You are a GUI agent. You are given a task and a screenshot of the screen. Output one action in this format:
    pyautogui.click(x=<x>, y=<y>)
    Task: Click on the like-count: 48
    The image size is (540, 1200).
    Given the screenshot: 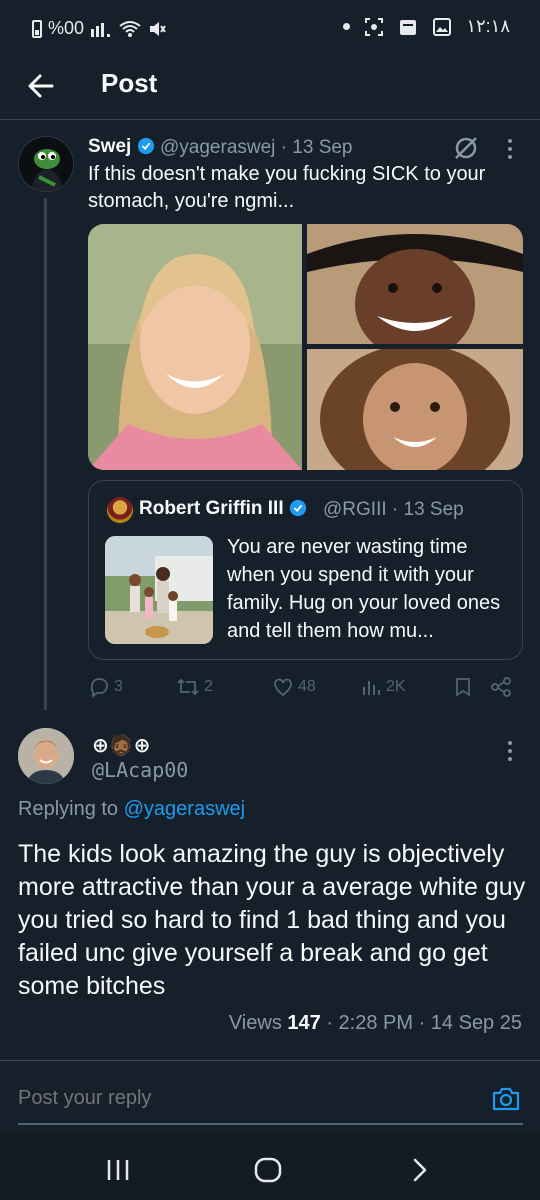 What is the action you would take?
    pyautogui.click(x=307, y=686)
    